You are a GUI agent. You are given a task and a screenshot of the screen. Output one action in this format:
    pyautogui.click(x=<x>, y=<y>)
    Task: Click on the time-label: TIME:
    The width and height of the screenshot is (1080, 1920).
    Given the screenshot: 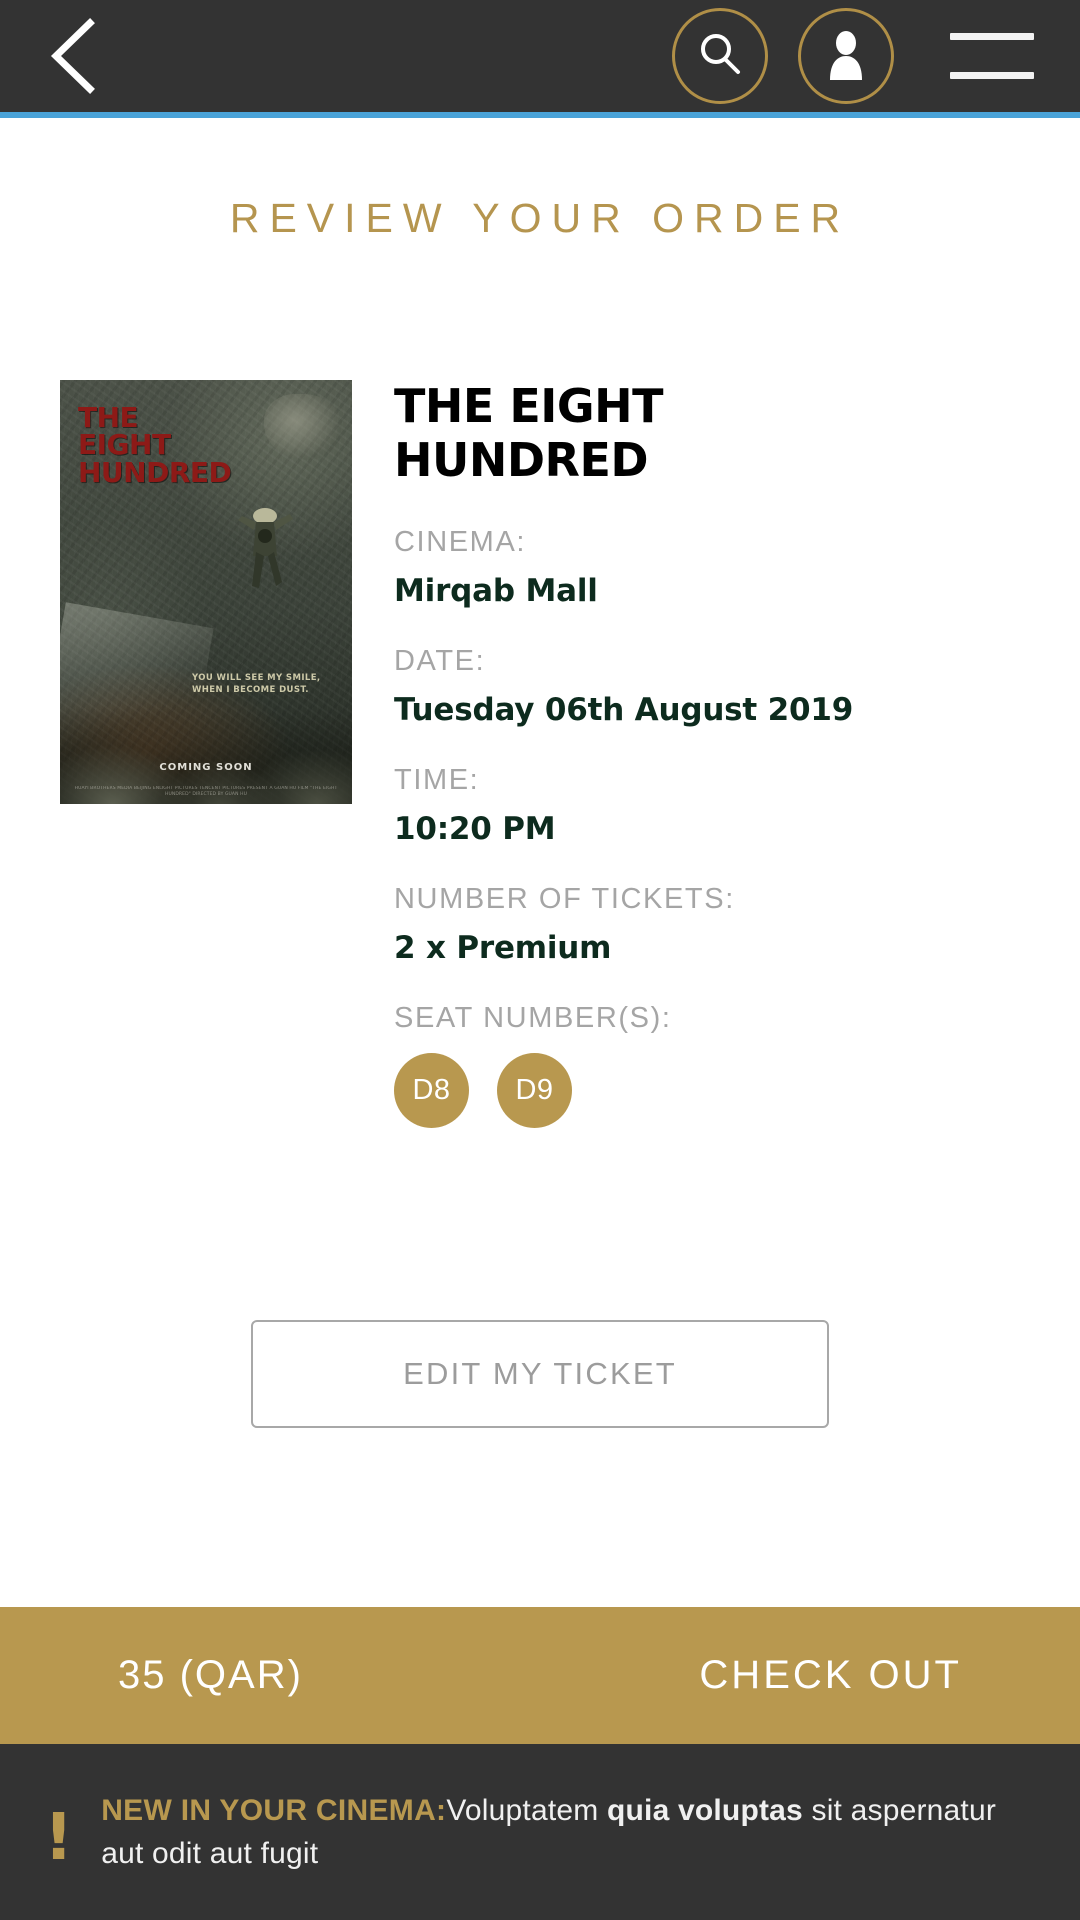 What is the action you would take?
    pyautogui.click(x=437, y=779)
    